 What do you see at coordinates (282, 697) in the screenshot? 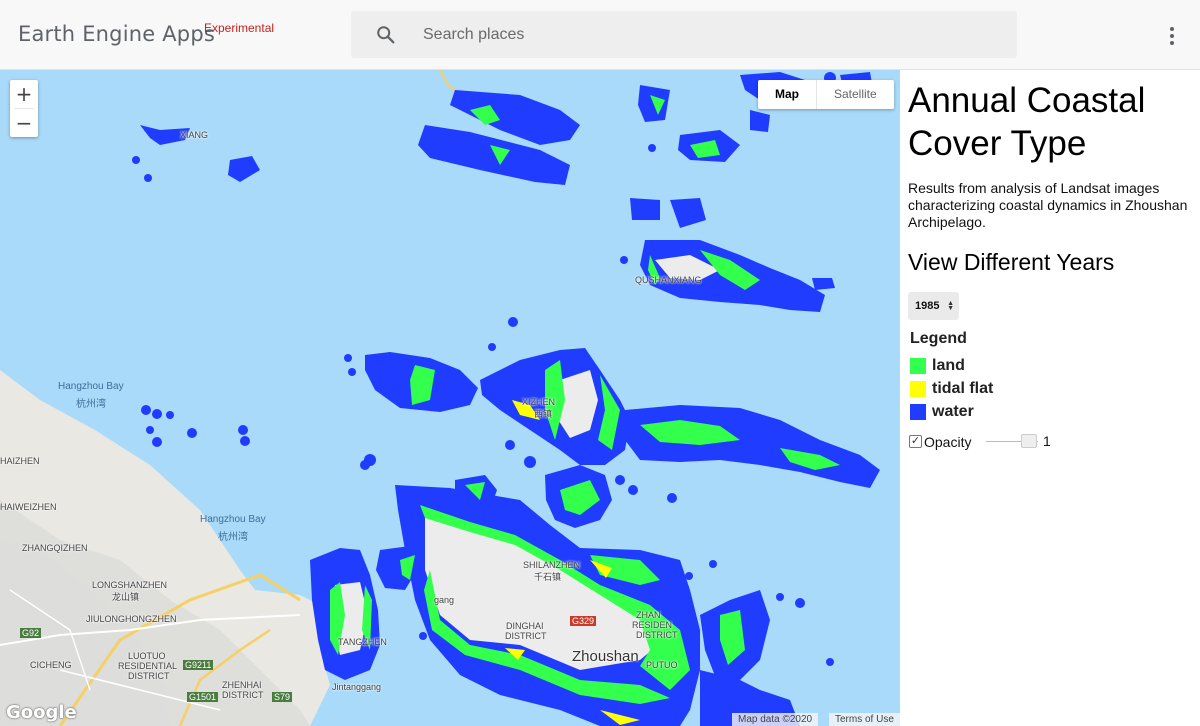
I see `road-shield-s79: S79` at bounding box center [282, 697].